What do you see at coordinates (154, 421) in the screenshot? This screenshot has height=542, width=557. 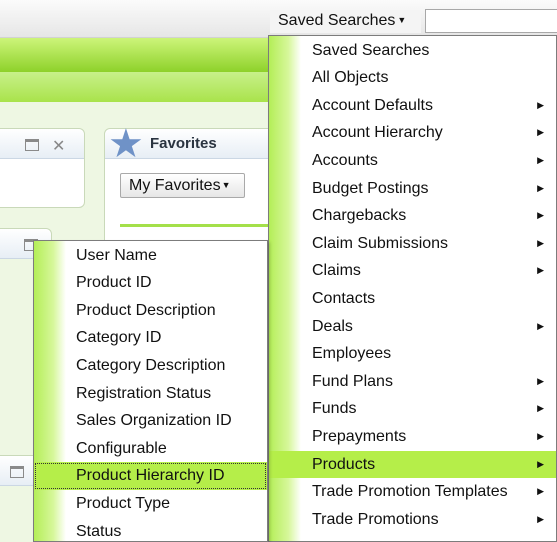 I see `submenu-item-label: Sales Organization ID` at bounding box center [154, 421].